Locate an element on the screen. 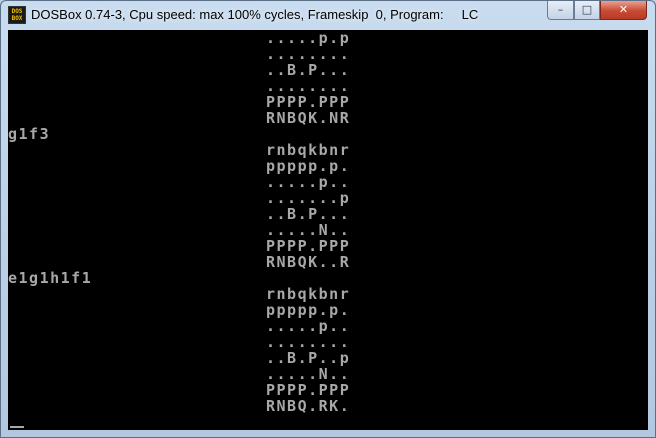 The height and width of the screenshot is (438, 656). maximize-button: □ is located at coordinates (587, 10).